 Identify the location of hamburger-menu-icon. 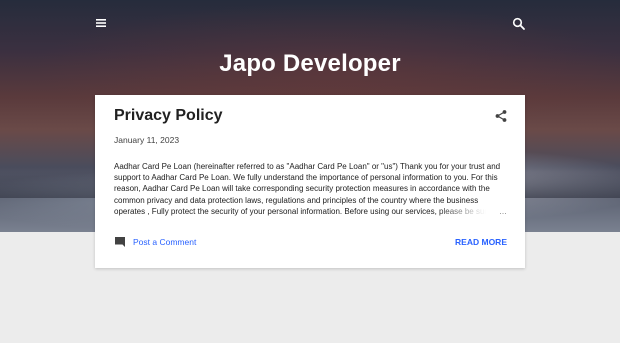
(101, 23).